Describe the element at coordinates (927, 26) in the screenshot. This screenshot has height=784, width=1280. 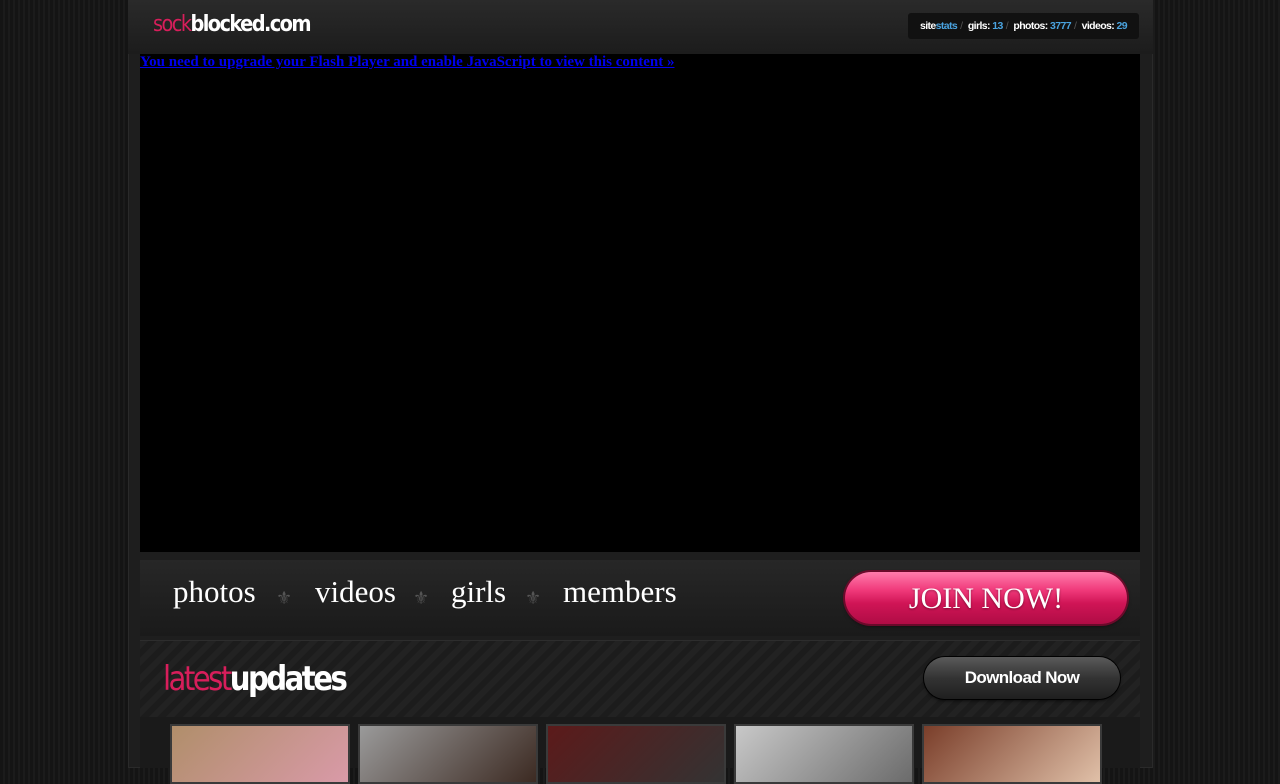
I see `stats-label-site: site` at that location.